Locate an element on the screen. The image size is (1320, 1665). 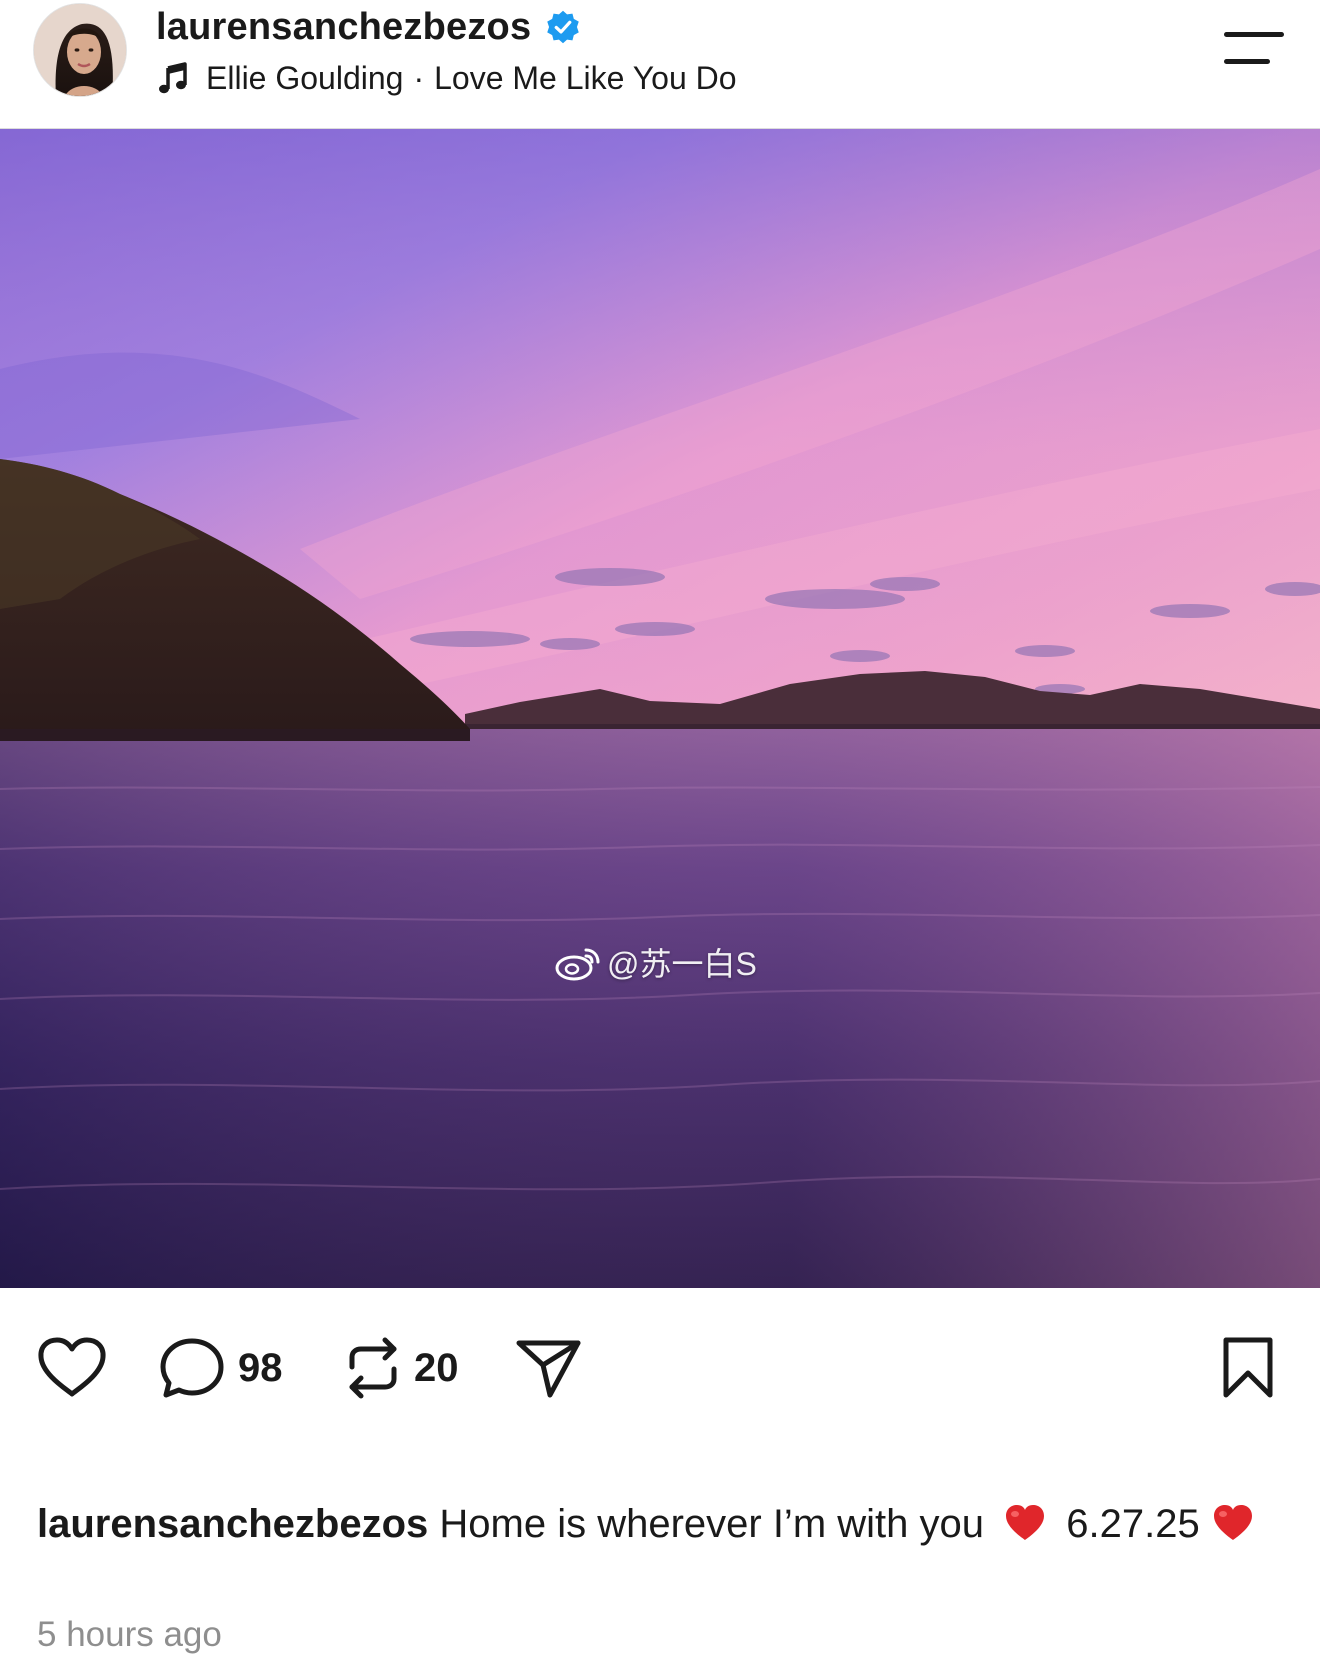
caption-text: Home is wherever I’m with you is located at coordinates (711, 1524).